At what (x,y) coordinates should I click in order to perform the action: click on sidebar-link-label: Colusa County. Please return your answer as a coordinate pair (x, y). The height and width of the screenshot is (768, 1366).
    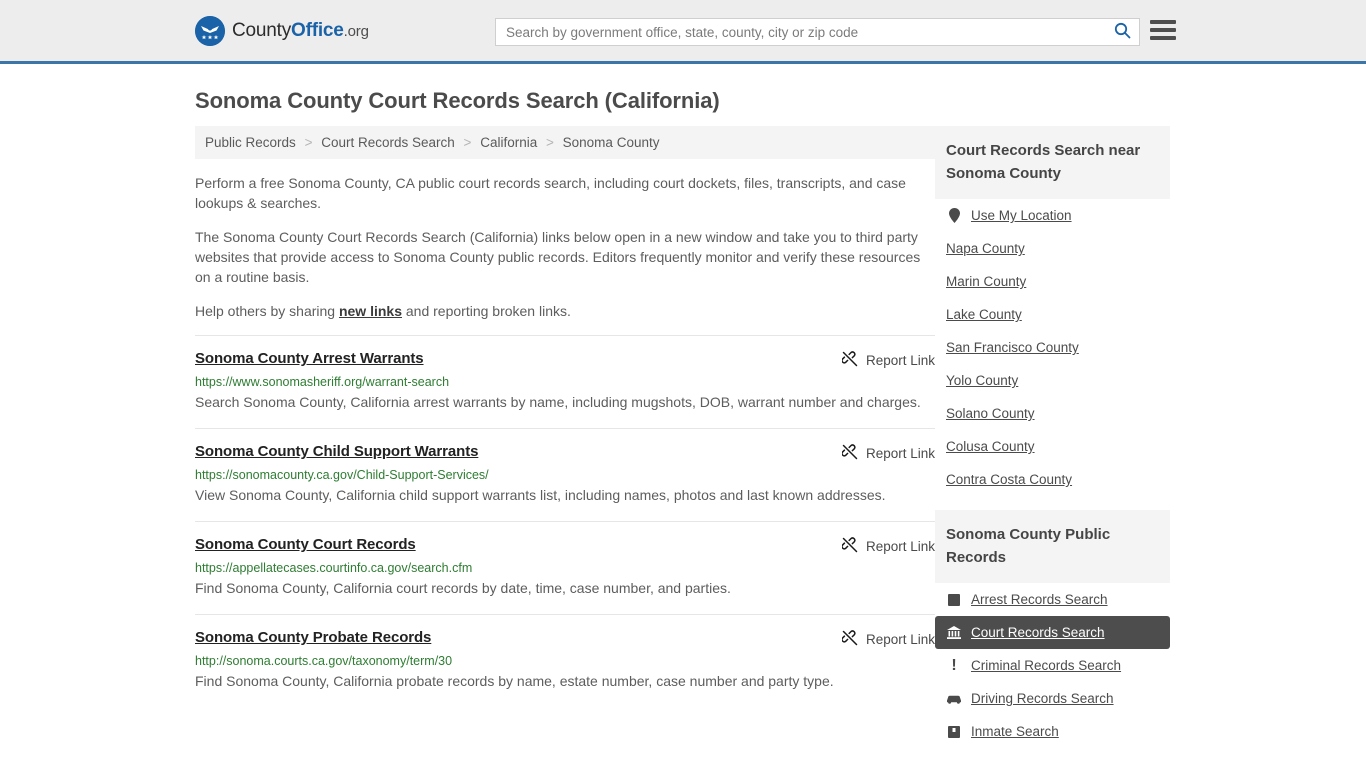
    Looking at the image, I should click on (990, 446).